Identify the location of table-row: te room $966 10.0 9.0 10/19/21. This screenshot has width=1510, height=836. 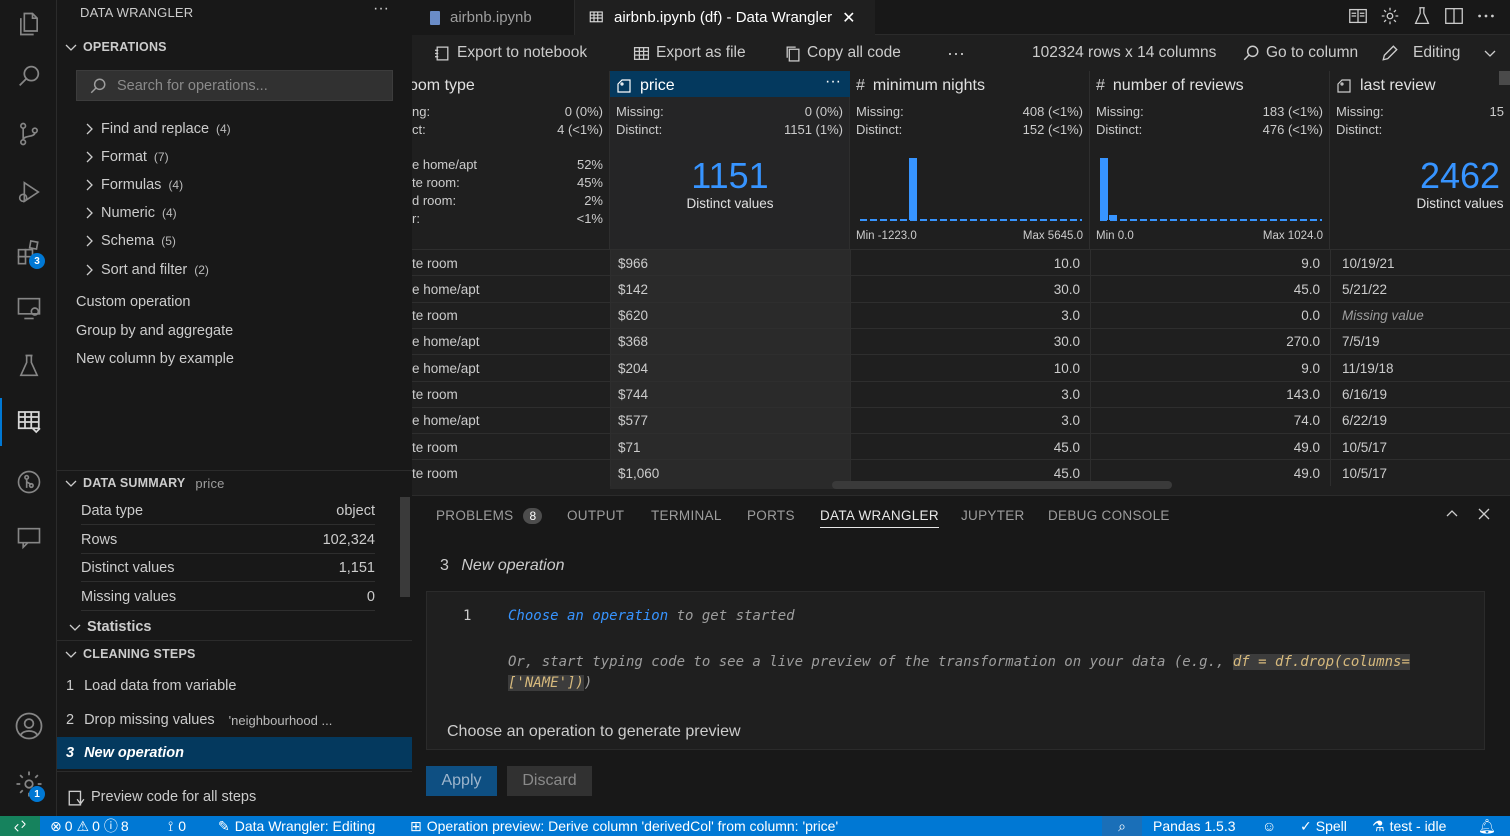
(961, 262).